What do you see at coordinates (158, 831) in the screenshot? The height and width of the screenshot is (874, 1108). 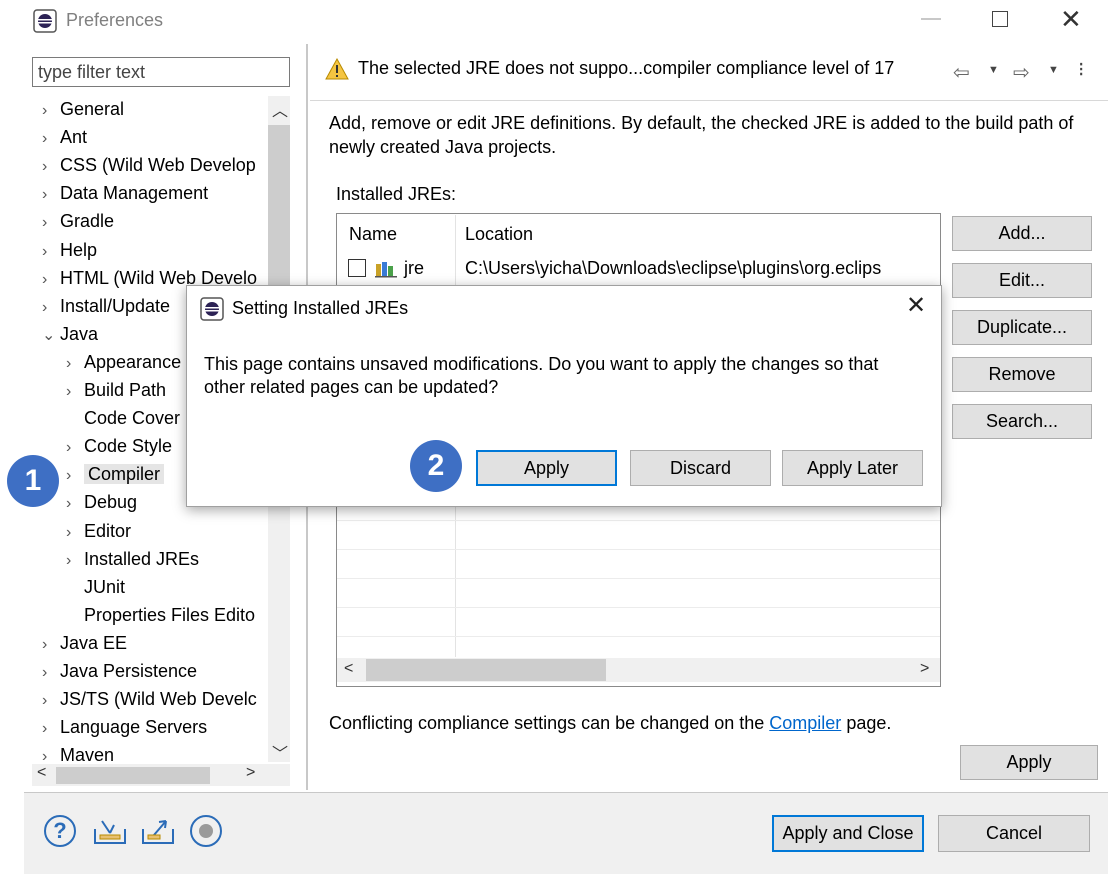 I see `export-icon` at bounding box center [158, 831].